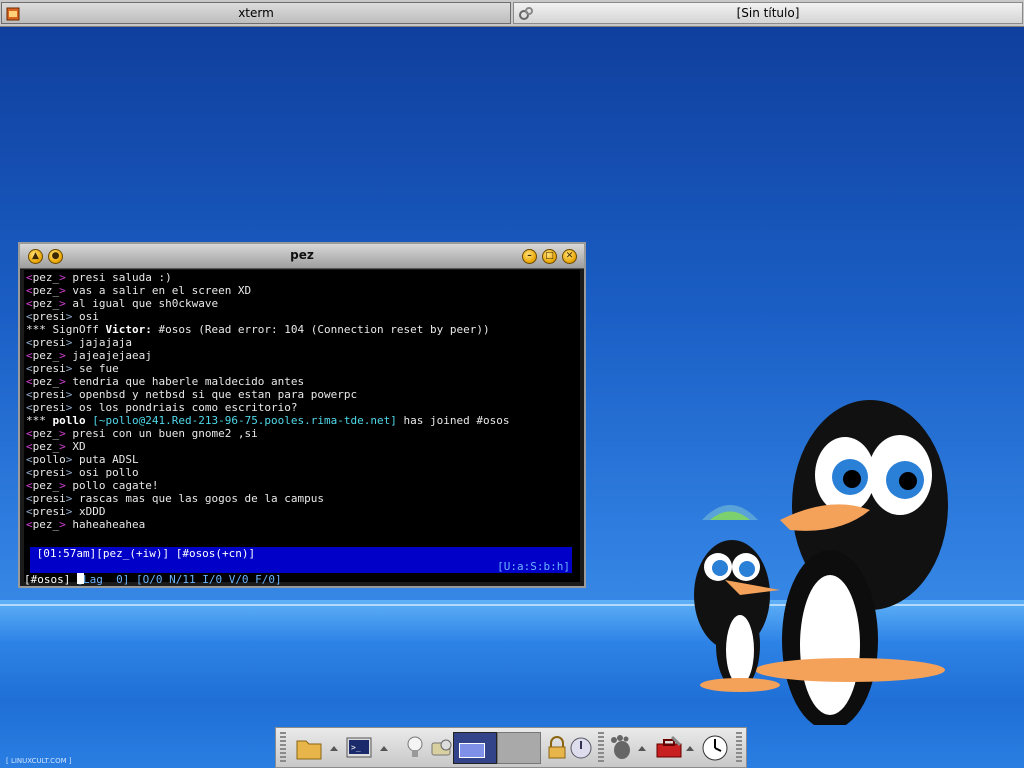  What do you see at coordinates (739, 748) in the screenshot?
I see `panel-grip-right` at bounding box center [739, 748].